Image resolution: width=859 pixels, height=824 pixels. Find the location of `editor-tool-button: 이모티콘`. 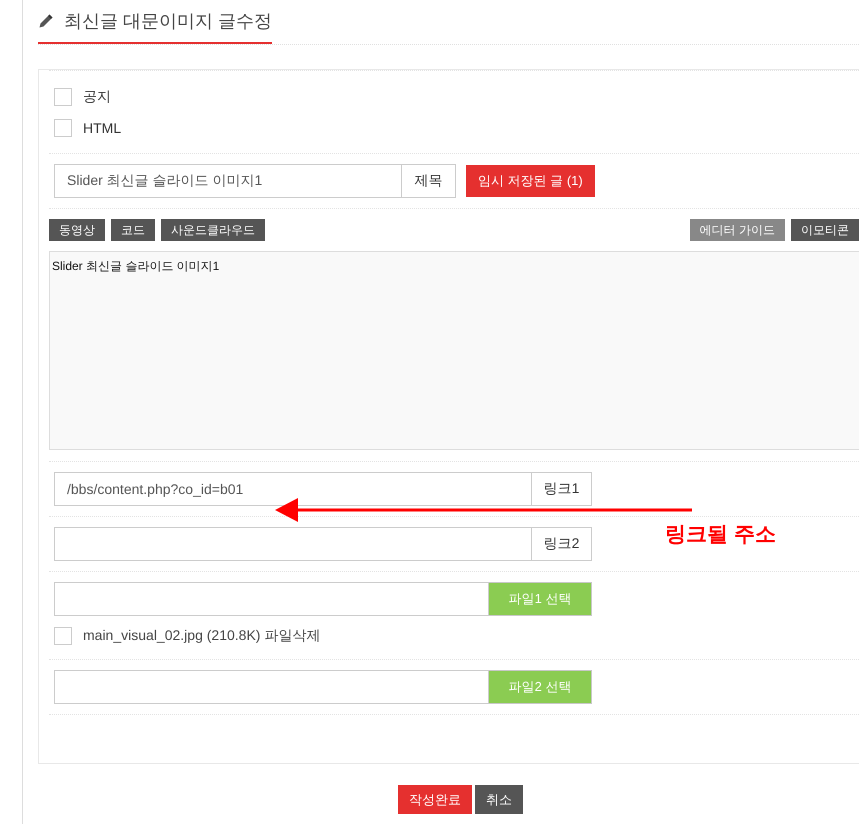

editor-tool-button: 이모티콘 is located at coordinates (825, 230).